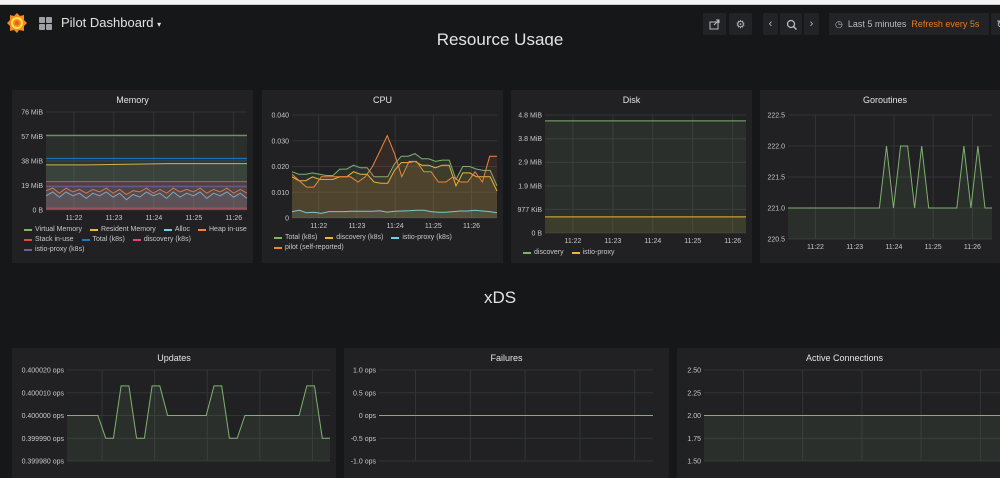 This screenshot has width=1000, height=478. I want to click on row-title-text: Resource Usage, so click(500, 38).